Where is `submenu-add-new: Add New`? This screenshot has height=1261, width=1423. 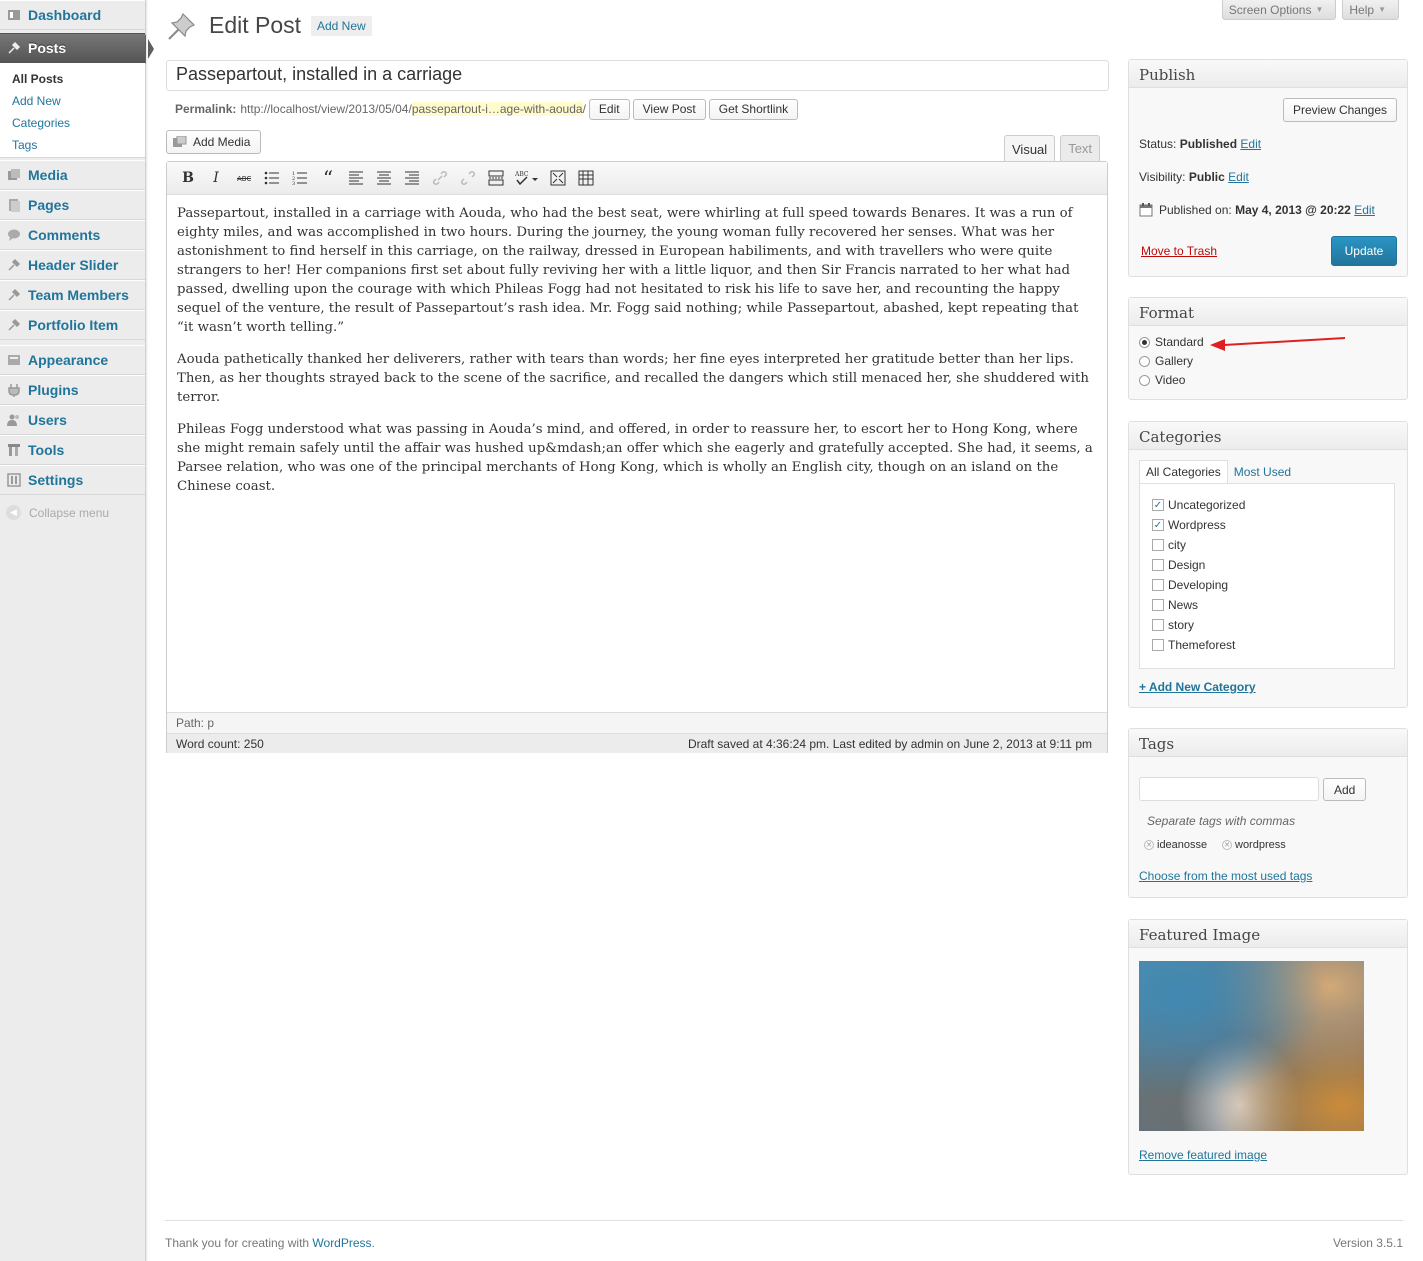
submenu-add-new: Add New is located at coordinates (36, 101).